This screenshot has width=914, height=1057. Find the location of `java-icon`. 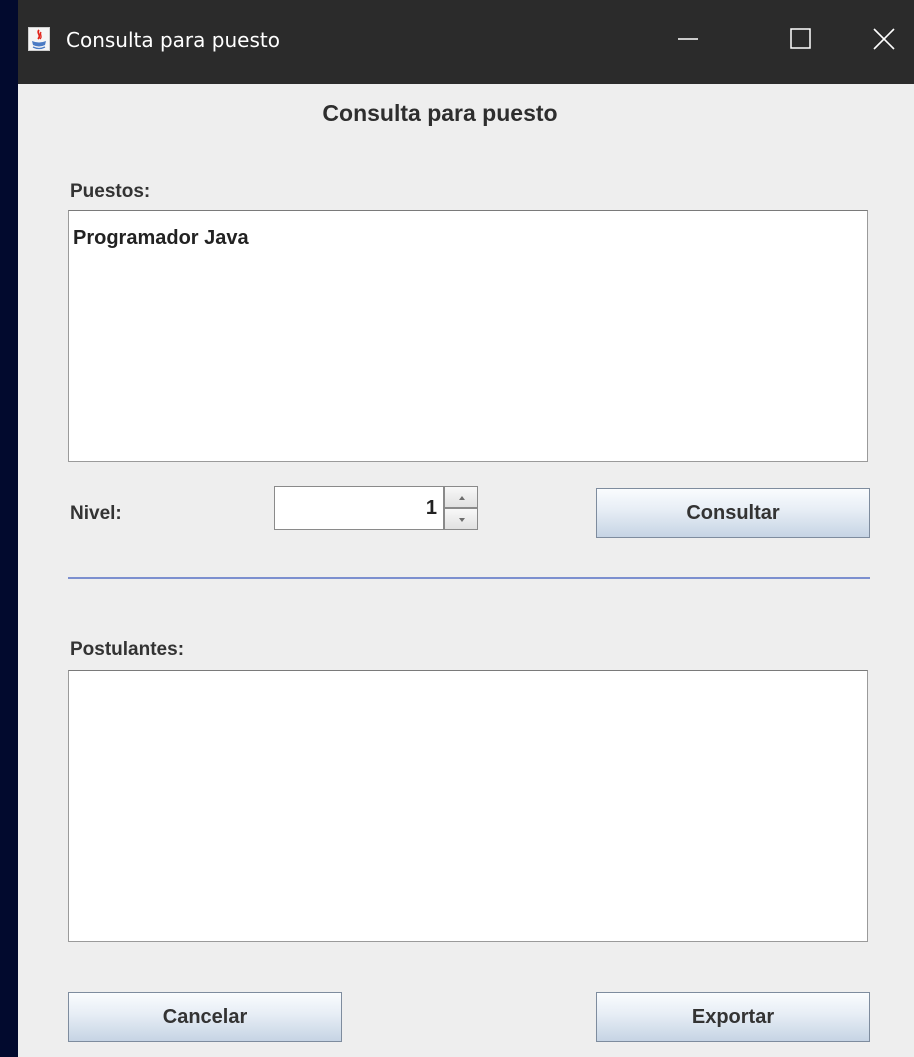

java-icon is located at coordinates (39, 39).